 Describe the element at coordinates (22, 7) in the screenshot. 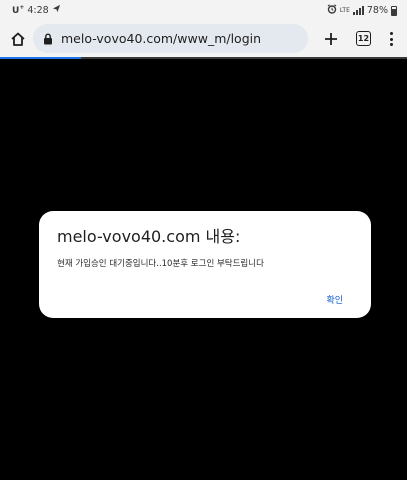

I see `carrier-plus: +` at that location.